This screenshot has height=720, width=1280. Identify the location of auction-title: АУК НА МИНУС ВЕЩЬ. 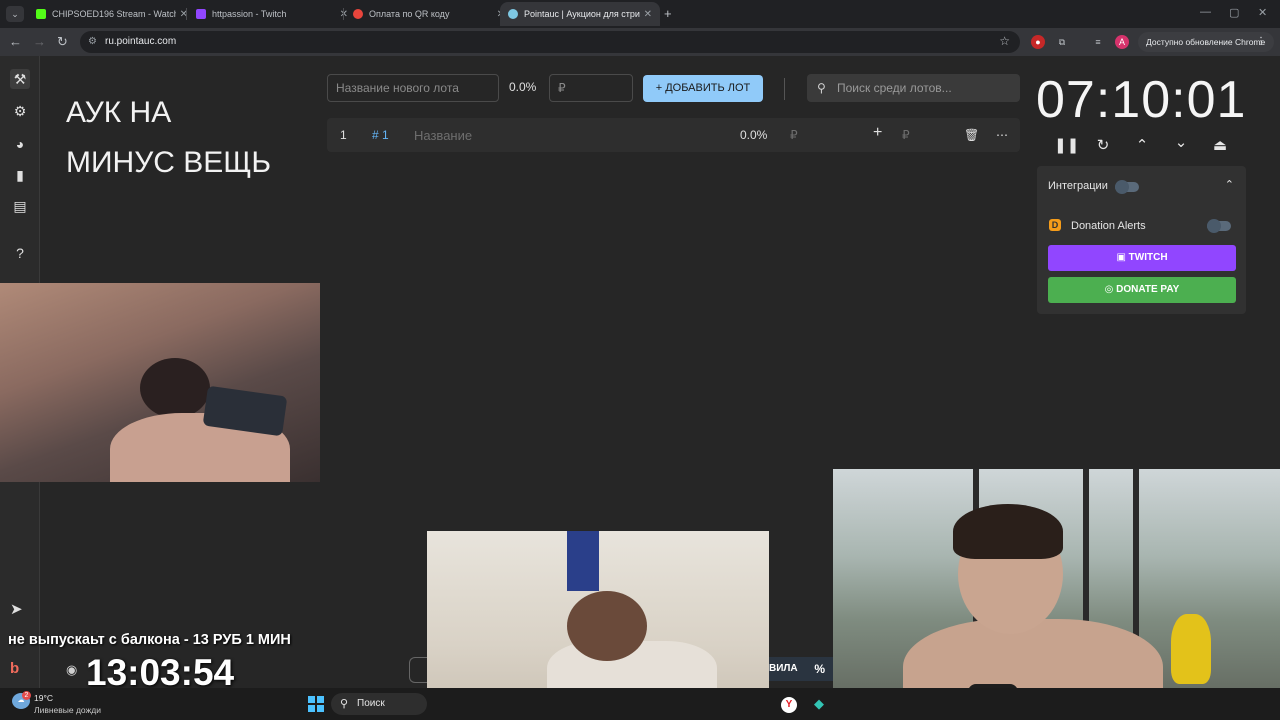
(196, 138).